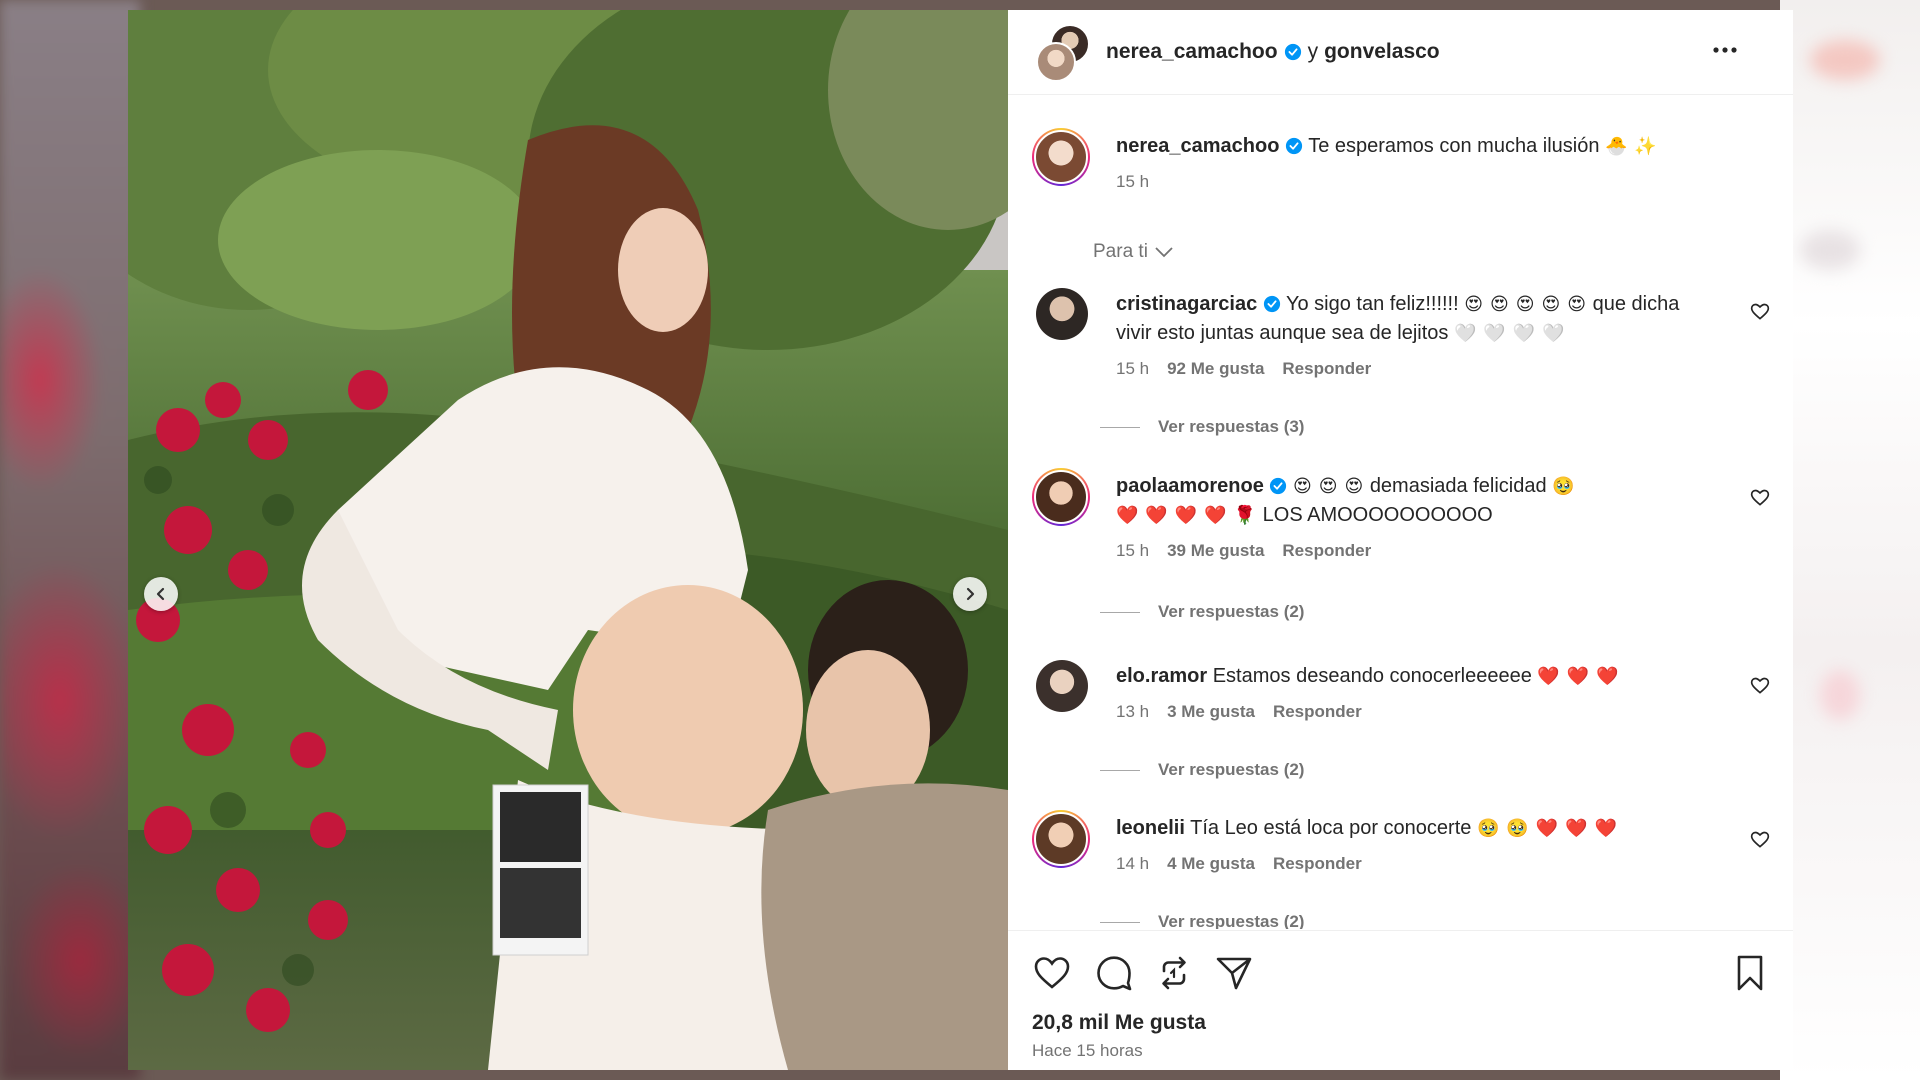  I want to click on view-replies-button: Ver respuestas (3), so click(1202, 427).